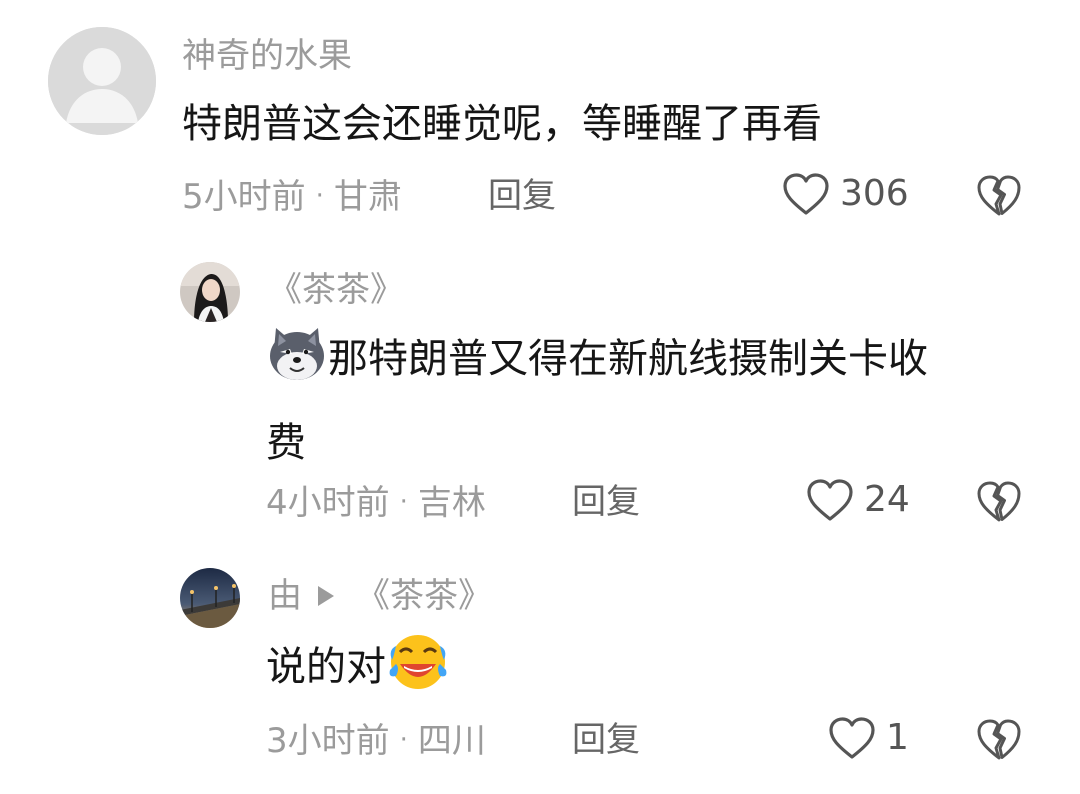 The height and width of the screenshot is (794, 1080). I want to click on comment-meta: 3小时前 · 四川, so click(376, 740).